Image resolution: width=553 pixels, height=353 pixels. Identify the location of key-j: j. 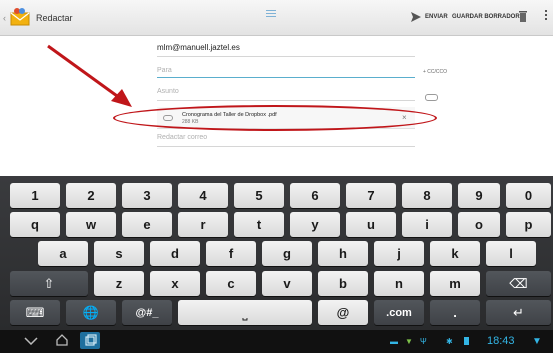
(399, 253).